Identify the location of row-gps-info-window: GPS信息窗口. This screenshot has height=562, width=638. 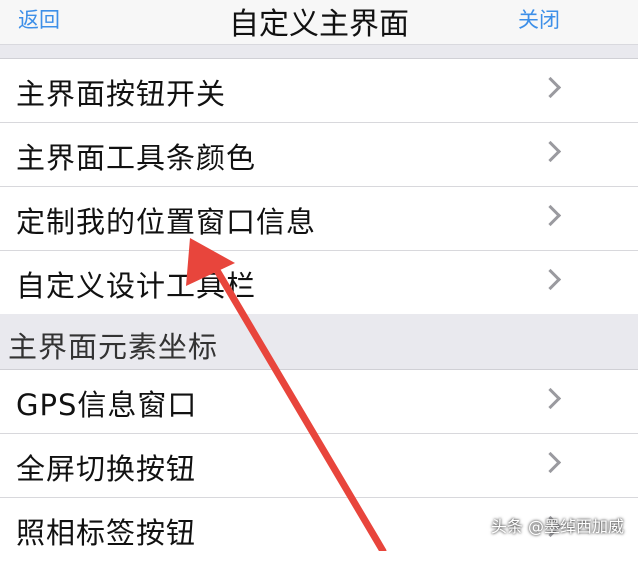
(319, 402).